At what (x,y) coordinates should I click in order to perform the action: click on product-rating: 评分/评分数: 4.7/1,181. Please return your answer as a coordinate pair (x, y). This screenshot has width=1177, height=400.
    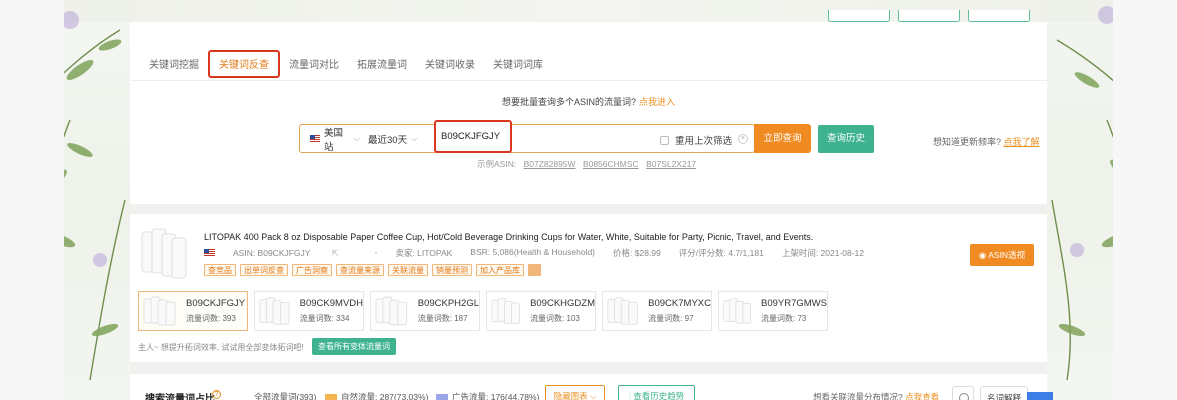
    Looking at the image, I should click on (721, 253).